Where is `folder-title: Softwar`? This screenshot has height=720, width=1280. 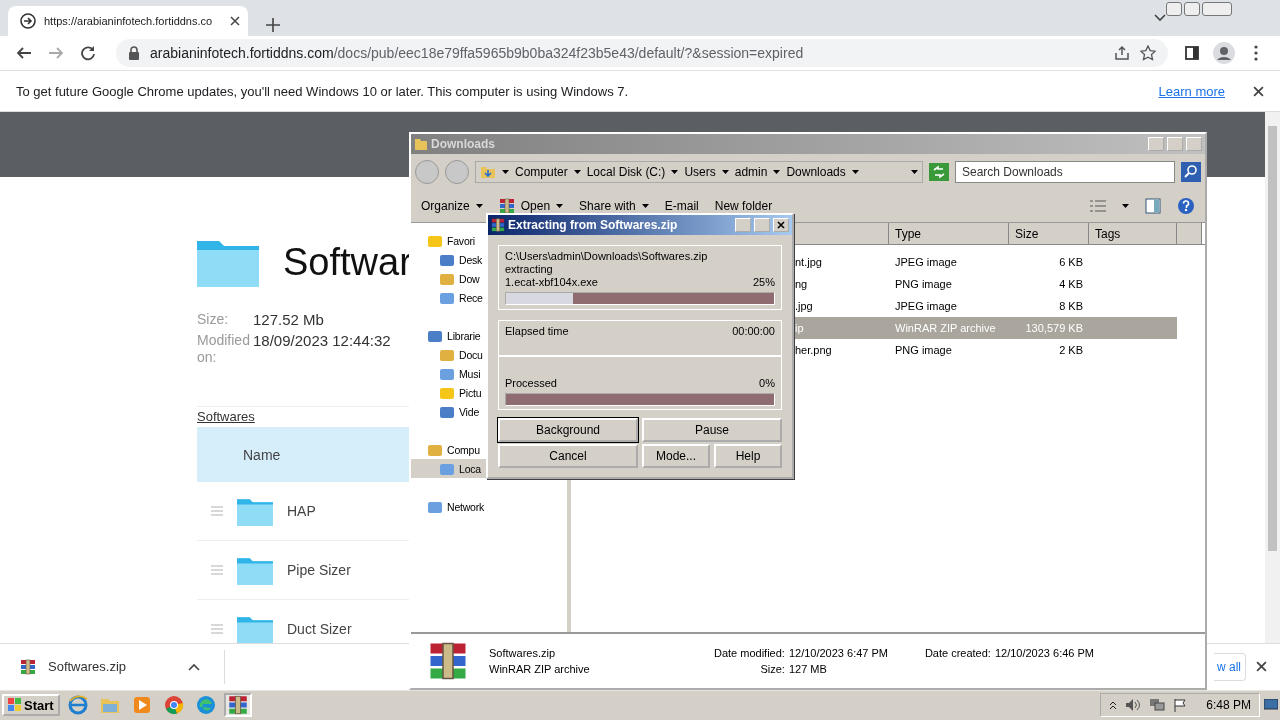 folder-title: Softwar is located at coordinates (347, 262).